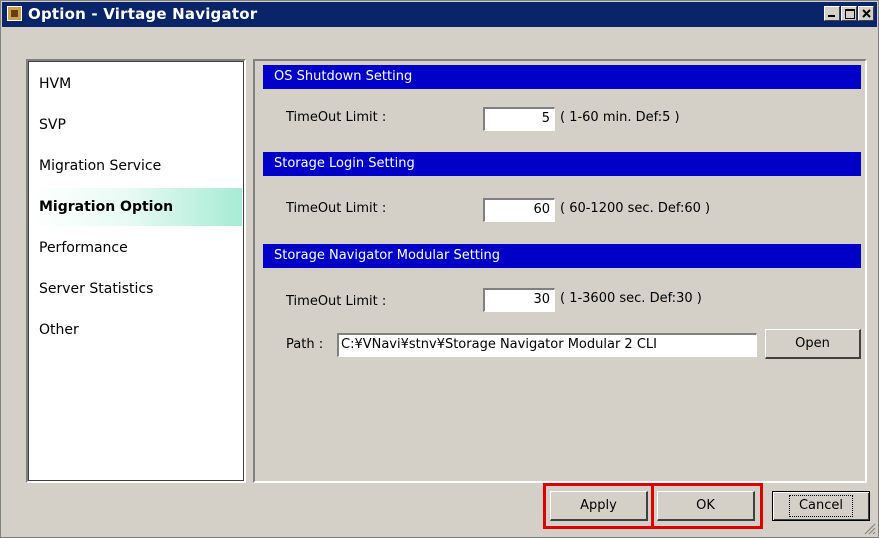 The width and height of the screenshot is (879, 538). Describe the element at coordinates (305, 344) in the screenshot. I see `snm-path-label: Path :` at that location.